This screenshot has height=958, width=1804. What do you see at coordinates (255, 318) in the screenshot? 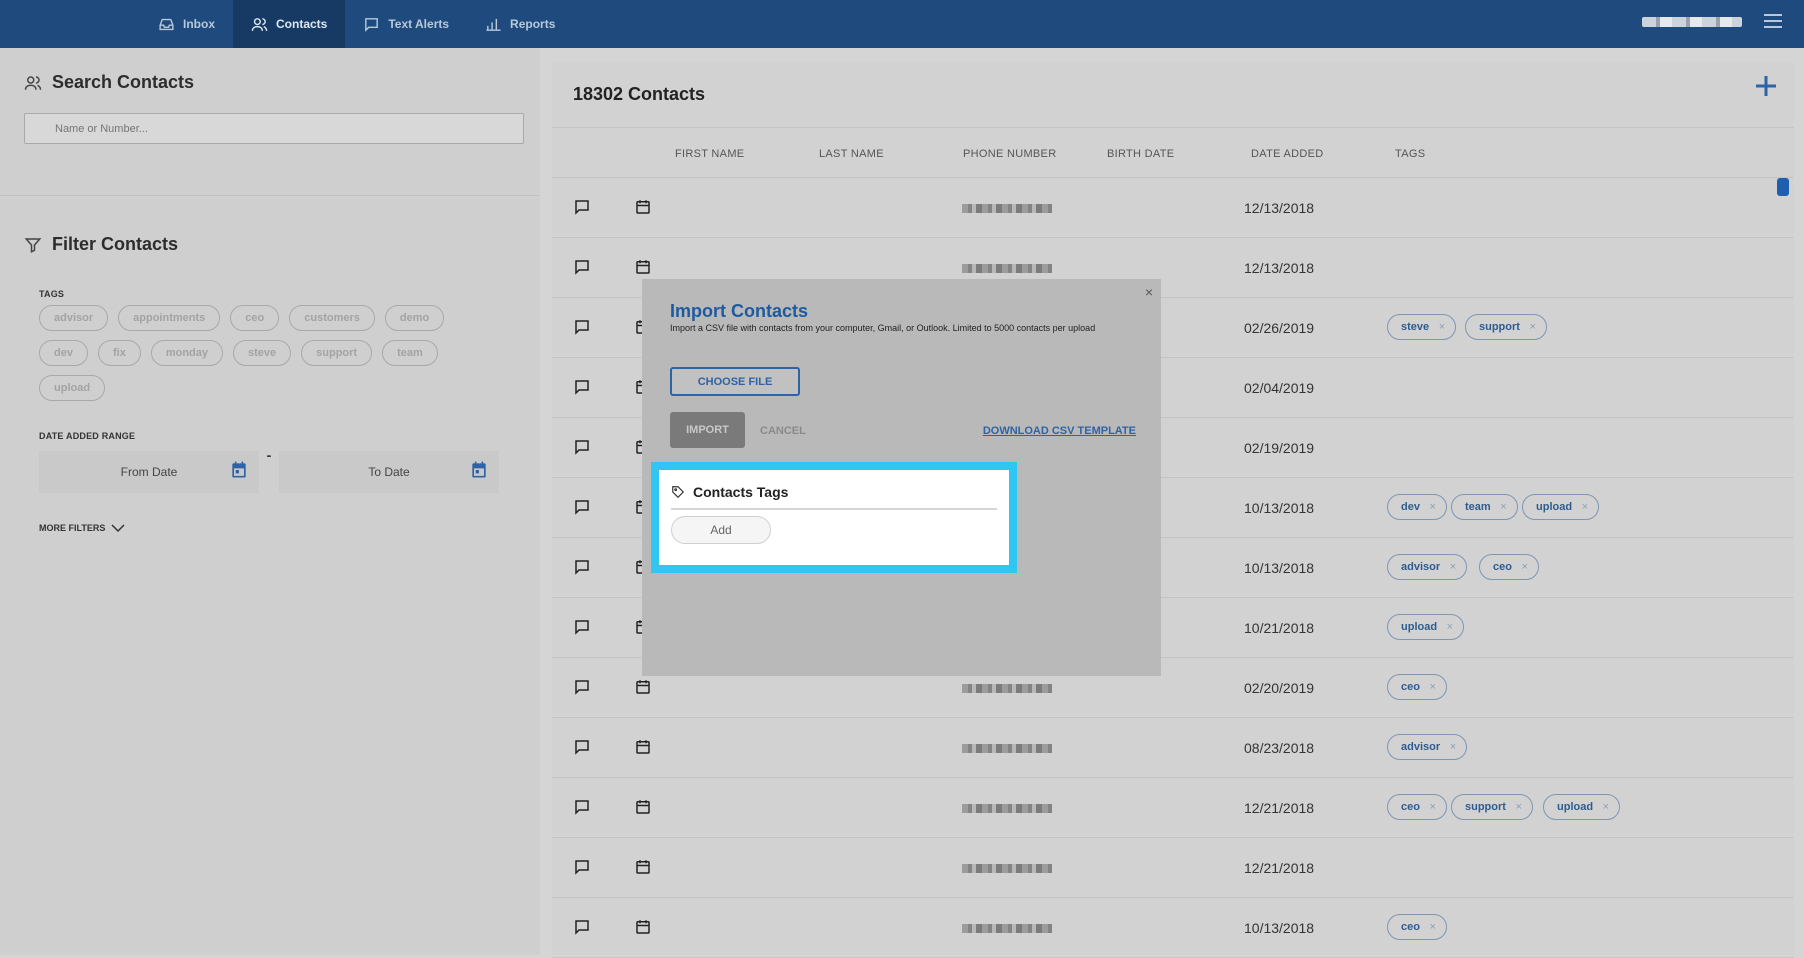
I see `filter-tag: ceo` at bounding box center [255, 318].